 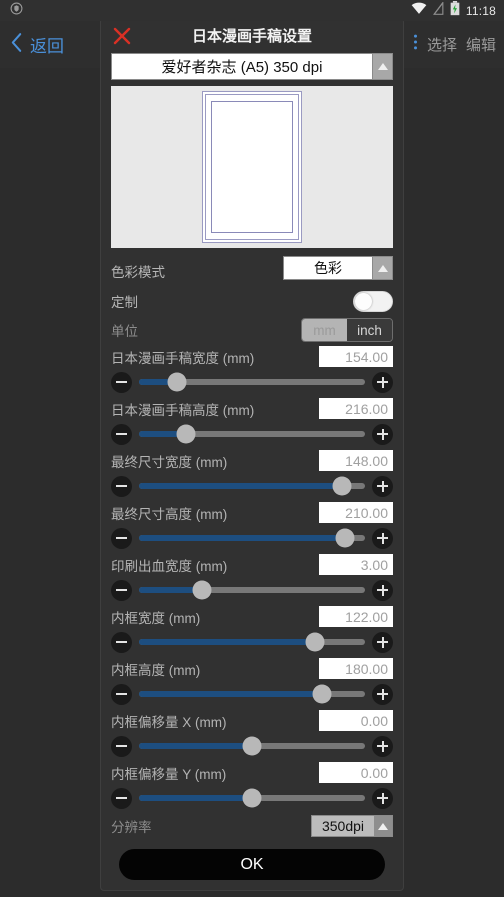 I want to click on resolution-label: 分辨率, so click(x=131, y=827).